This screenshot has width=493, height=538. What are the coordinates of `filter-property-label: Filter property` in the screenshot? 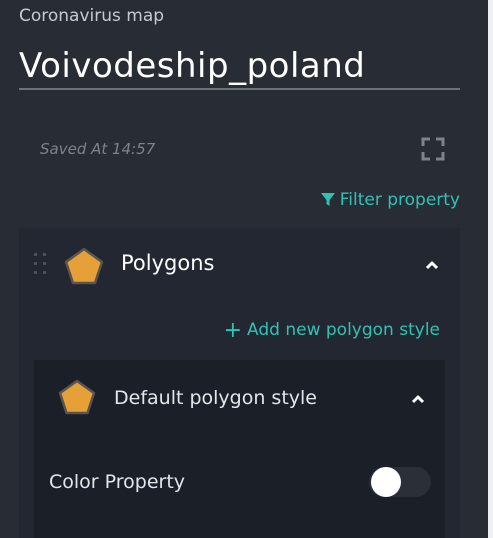 It's located at (399, 200).